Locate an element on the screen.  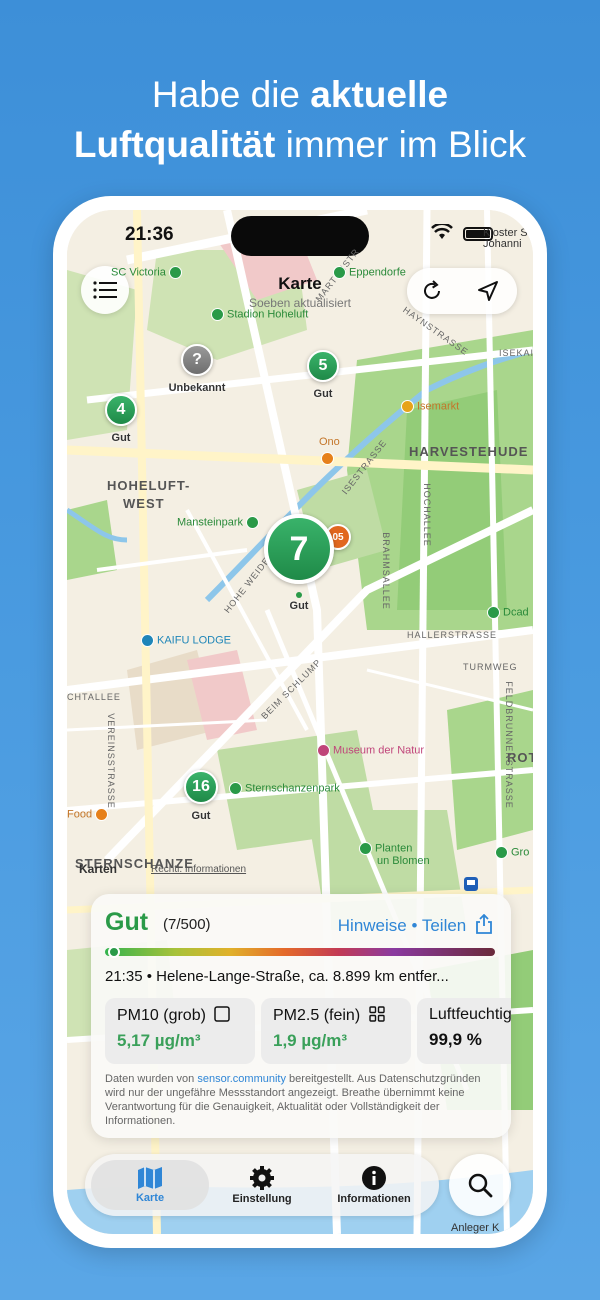
poi-label: Mansteinpark is located at coordinates (219, 522).